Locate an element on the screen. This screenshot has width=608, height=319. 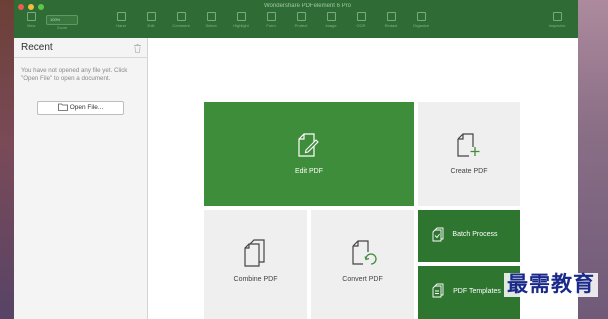
create-pdf-label: Create PDF is located at coordinates (469, 171).